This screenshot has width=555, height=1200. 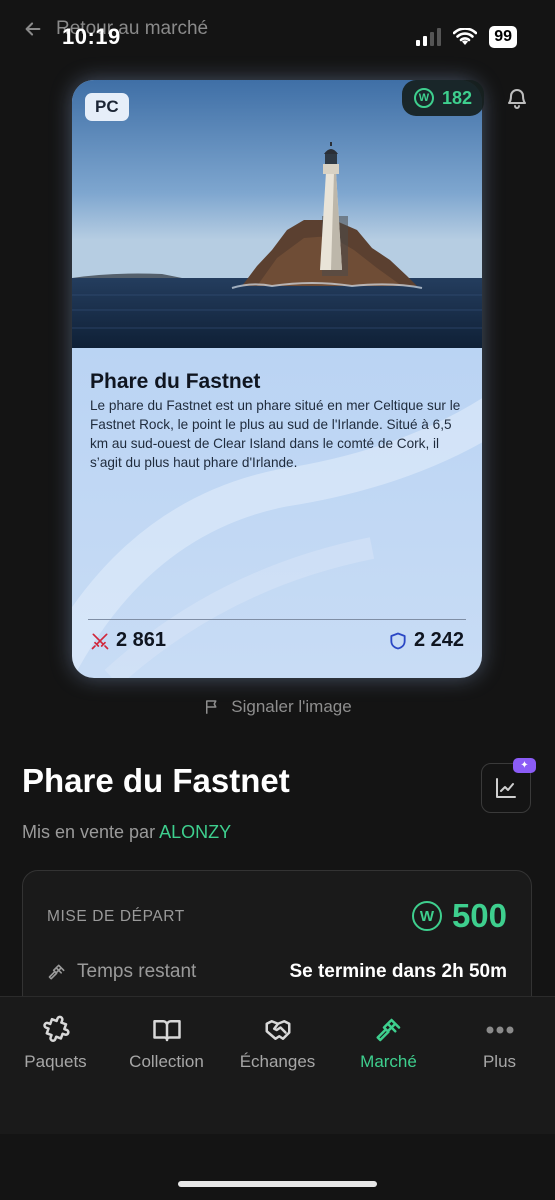 What do you see at coordinates (277, 1043) in the screenshot?
I see `nav-item-echanges: Échanges` at bounding box center [277, 1043].